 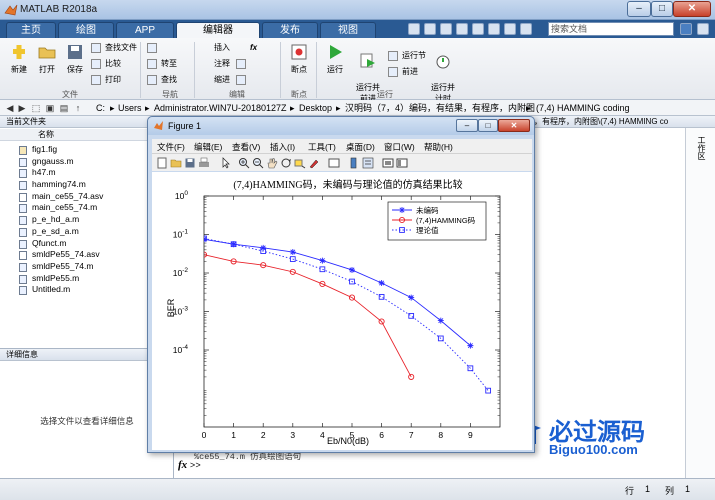 What do you see at coordinates (334, 163) in the screenshot?
I see `link-plot-icon` at bounding box center [334, 163].